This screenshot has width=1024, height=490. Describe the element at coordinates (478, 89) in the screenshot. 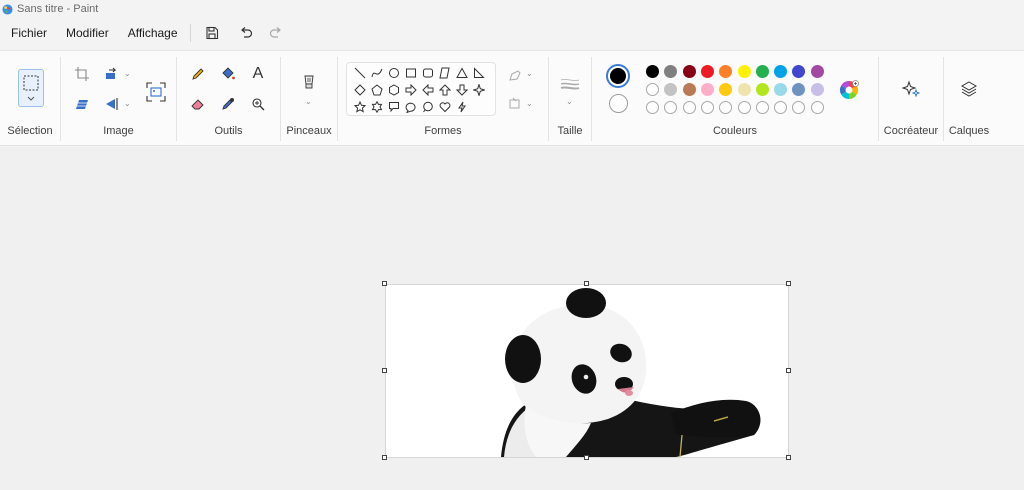

I see `four-point-star-shape-button` at that location.